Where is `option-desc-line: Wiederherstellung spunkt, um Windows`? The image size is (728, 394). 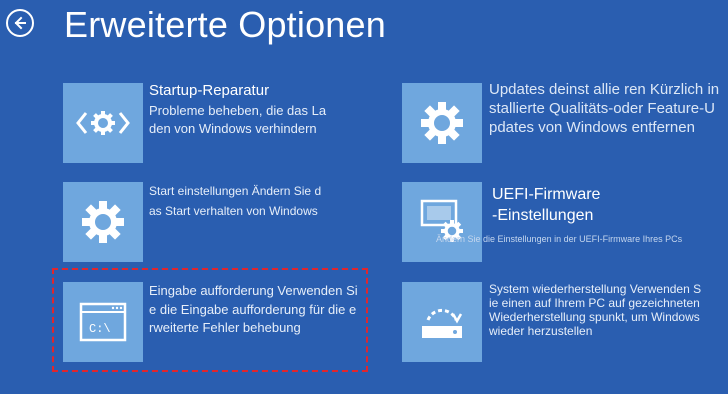
option-desc-line: Wiederherstellung spunkt, um Windows is located at coordinates (594, 317).